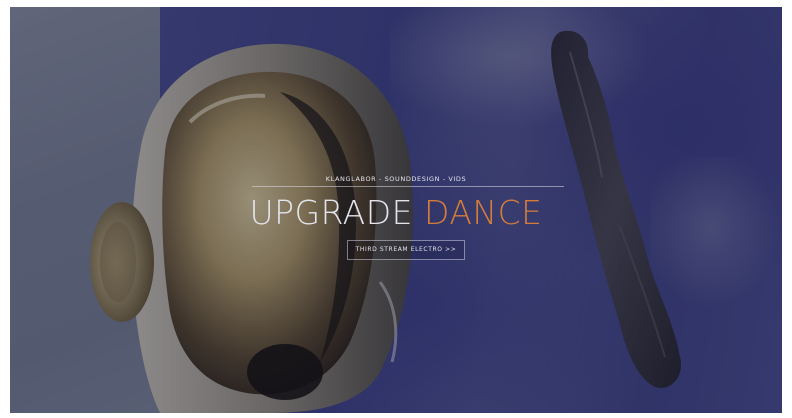  Describe the element at coordinates (483, 212) in the screenshot. I see `hero-title-accent: DANCE` at that location.